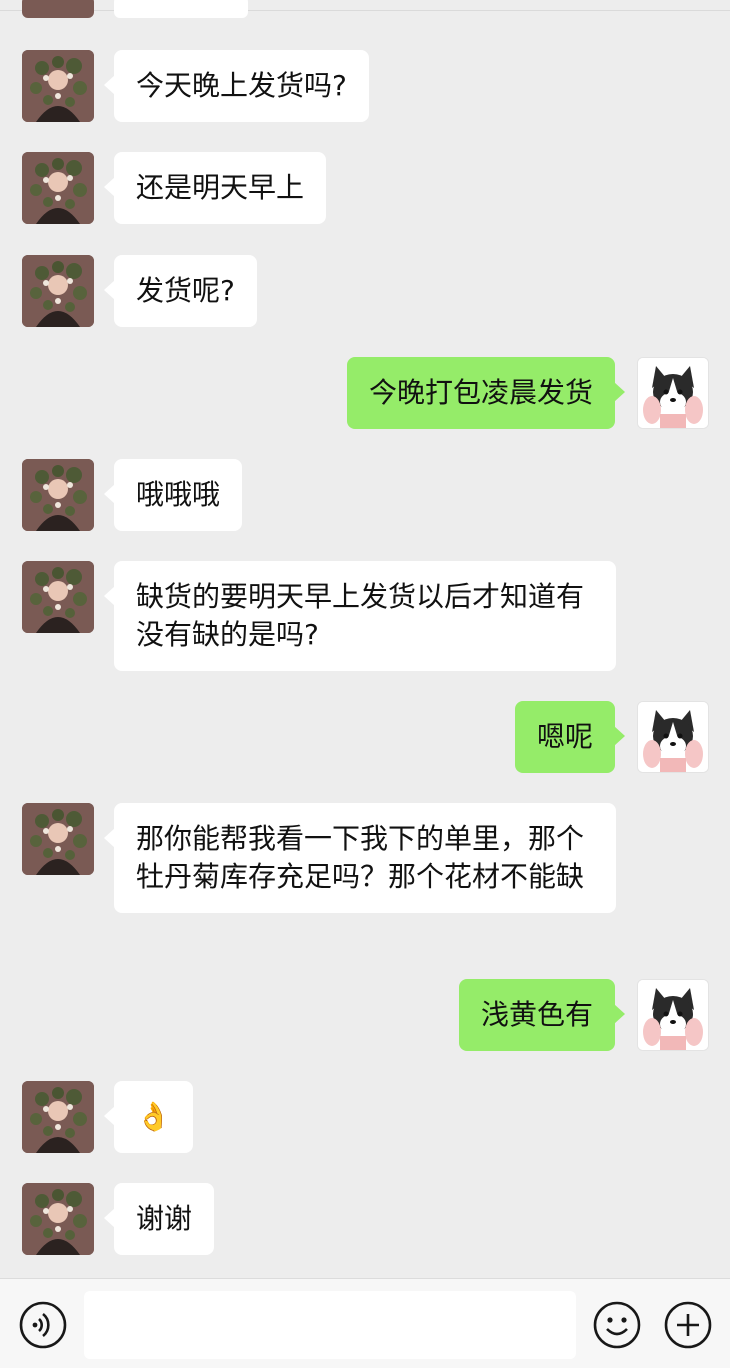  What do you see at coordinates (360, 616) in the screenshot?
I see `message-bubble: 缺货的要明天早上发货以后才知道有没有缺的是吗?` at bounding box center [360, 616].